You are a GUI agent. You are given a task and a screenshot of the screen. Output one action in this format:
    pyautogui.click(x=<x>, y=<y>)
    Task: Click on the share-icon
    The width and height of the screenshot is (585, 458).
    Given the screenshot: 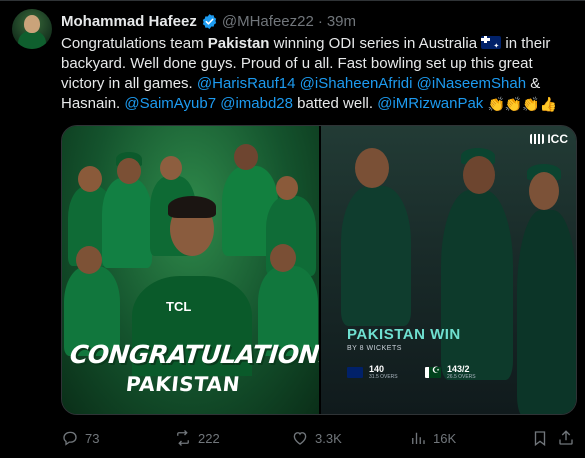 What is the action you would take?
    pyautogui.click(x=566, y=437)
    